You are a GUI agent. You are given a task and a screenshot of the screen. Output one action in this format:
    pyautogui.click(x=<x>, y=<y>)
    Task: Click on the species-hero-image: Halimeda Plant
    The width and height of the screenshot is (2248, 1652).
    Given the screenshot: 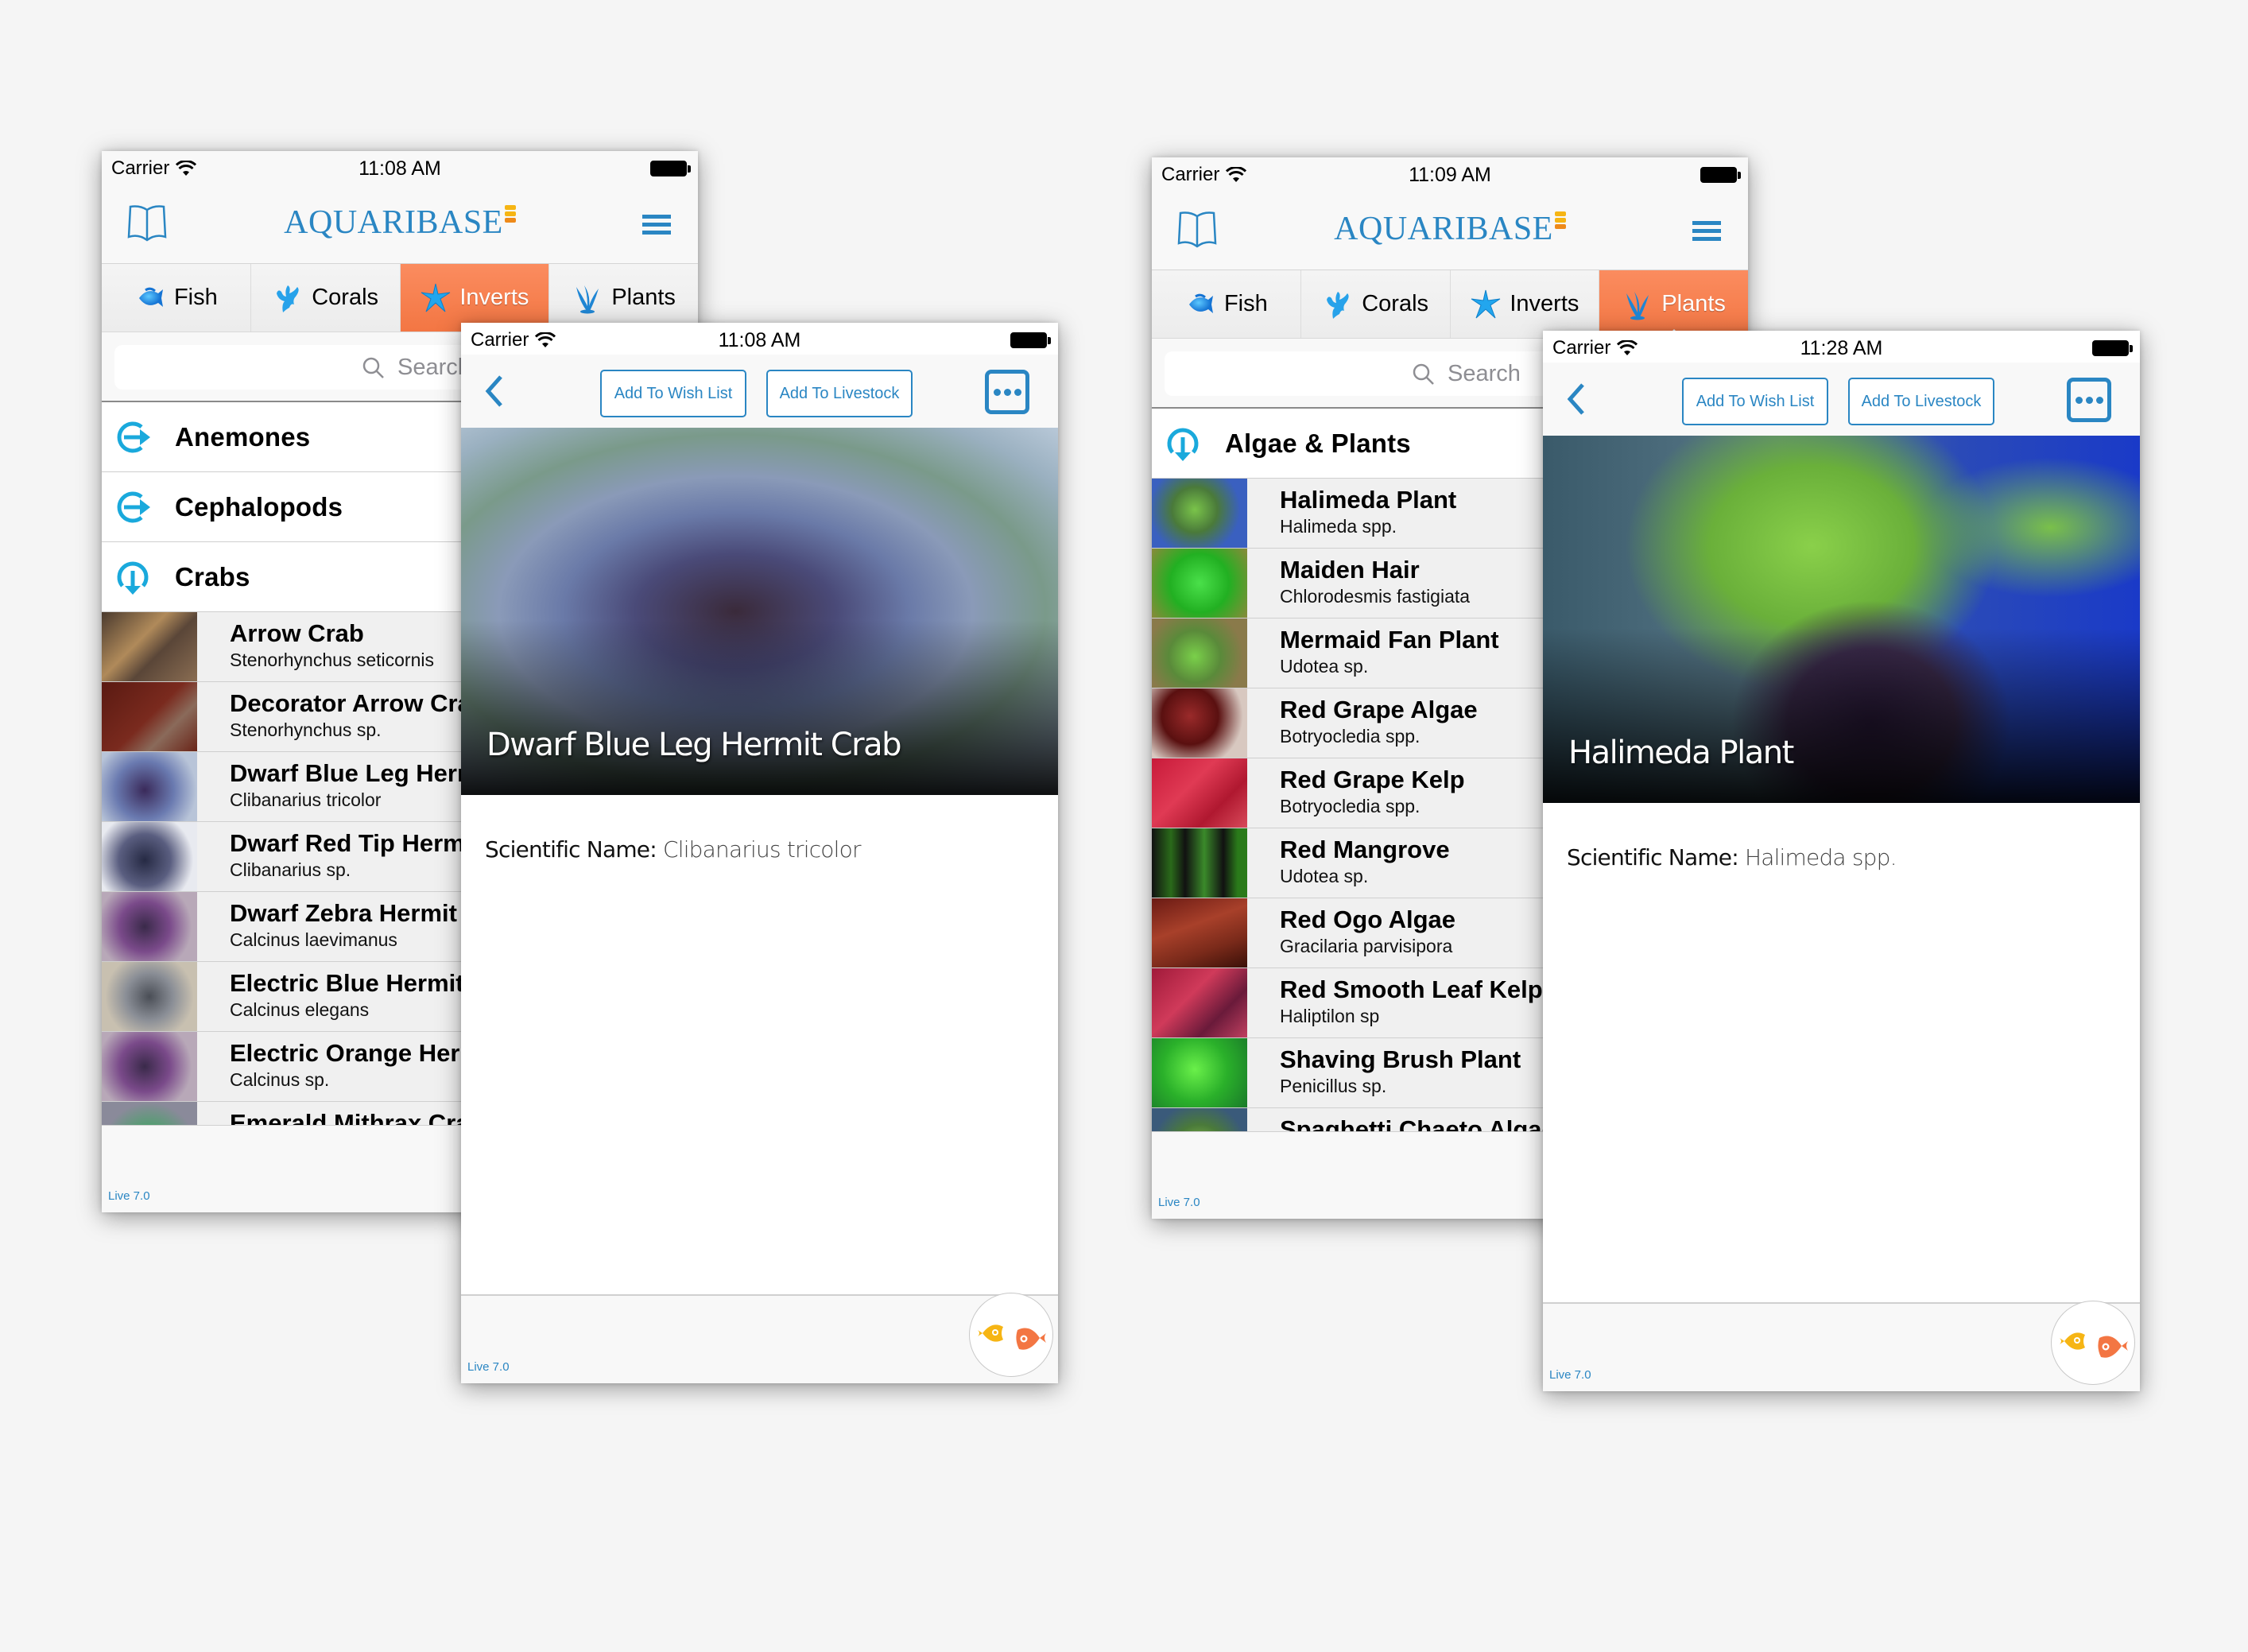 What is the action you would take?
    pyautogui.click(x=1841, y=619)
    